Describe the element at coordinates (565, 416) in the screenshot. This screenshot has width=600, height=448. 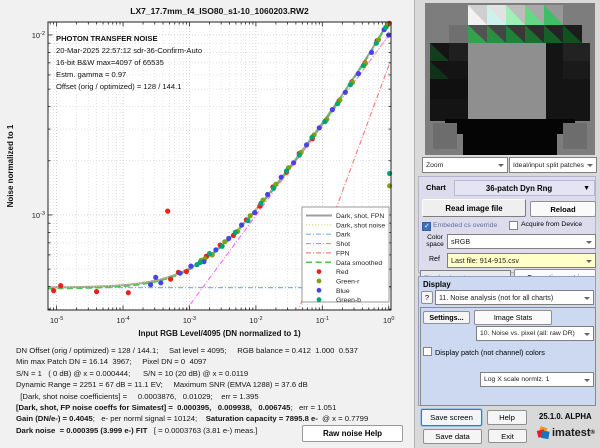
I see `version-text: 25.1.0. ALPHA` at that location.